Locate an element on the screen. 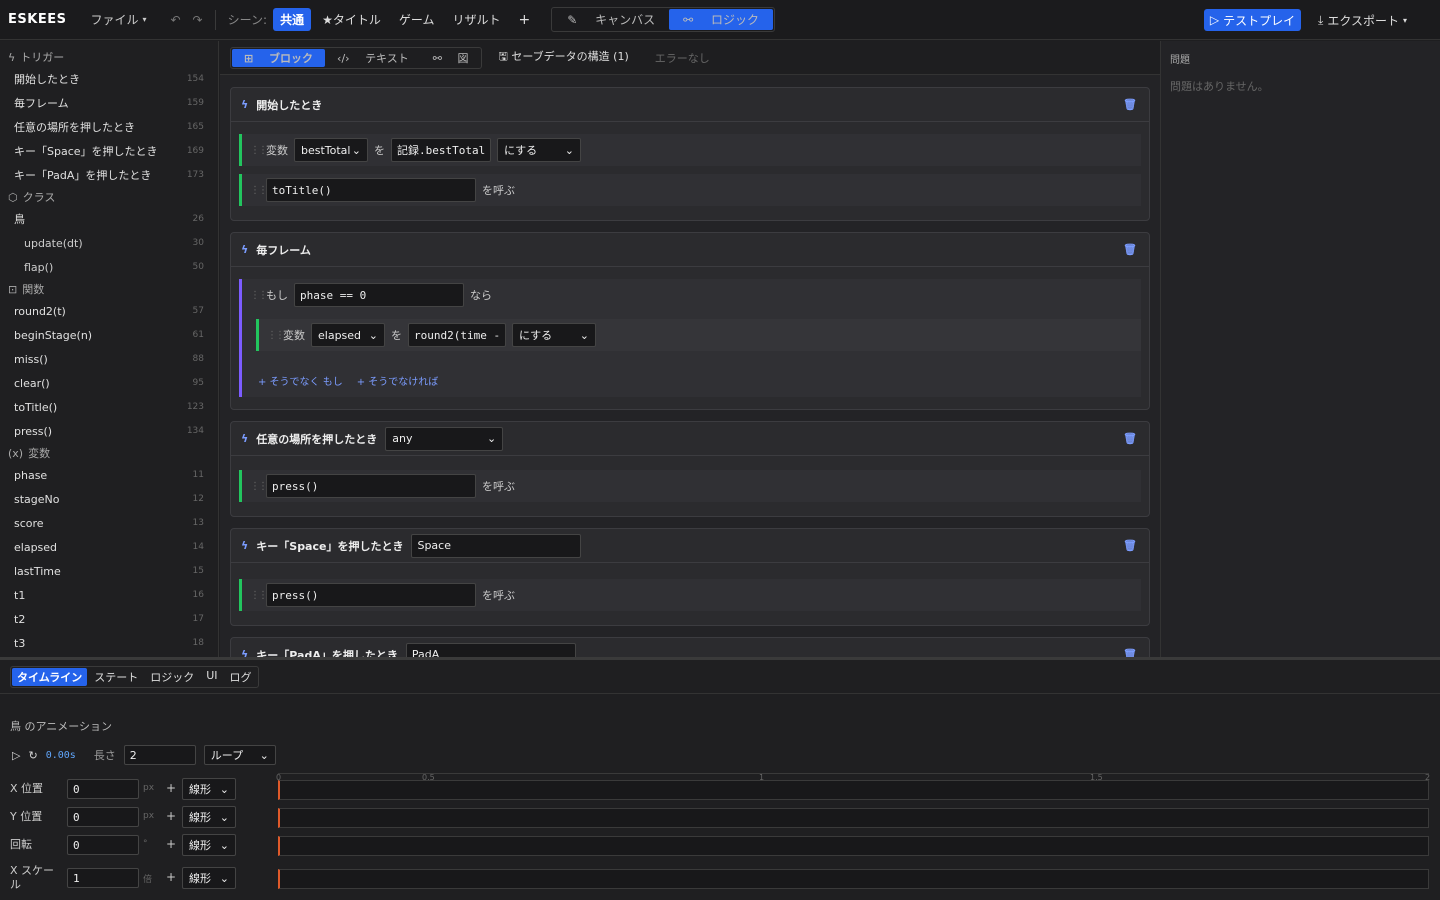 This screenshot has width=1440, height=900. scene-tab-common: 共通 is located at coordinates (292, 19).